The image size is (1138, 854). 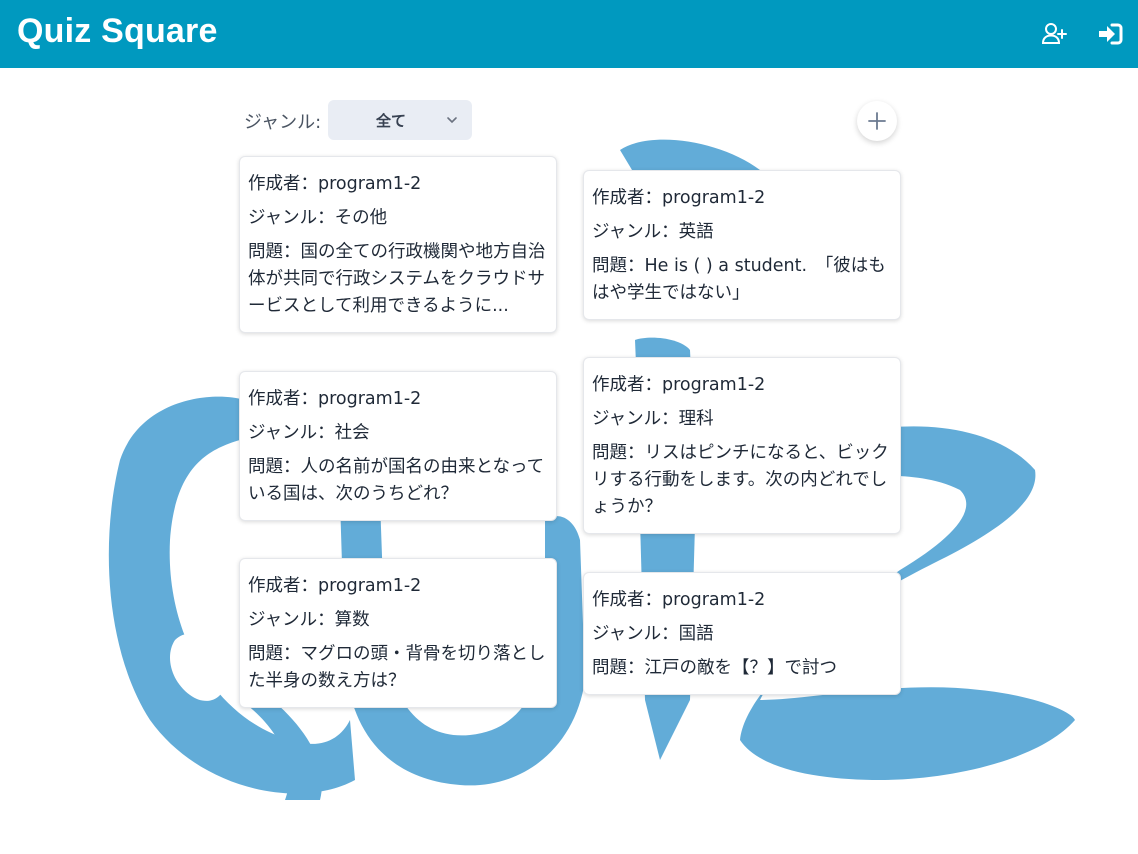 I want to click on quiz-genre: ジャンル：算数, so click(x=309, y=620).